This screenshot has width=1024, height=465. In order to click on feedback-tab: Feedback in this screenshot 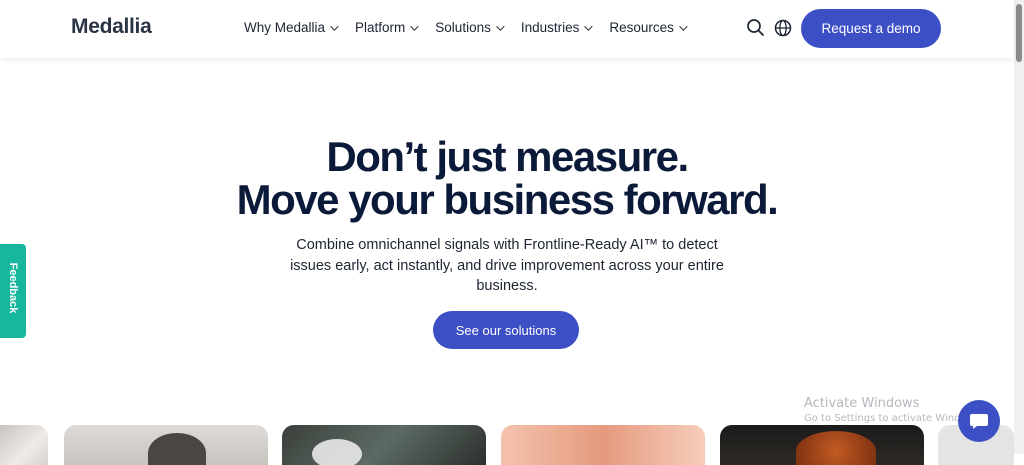, I will do `click(13, 291)`.